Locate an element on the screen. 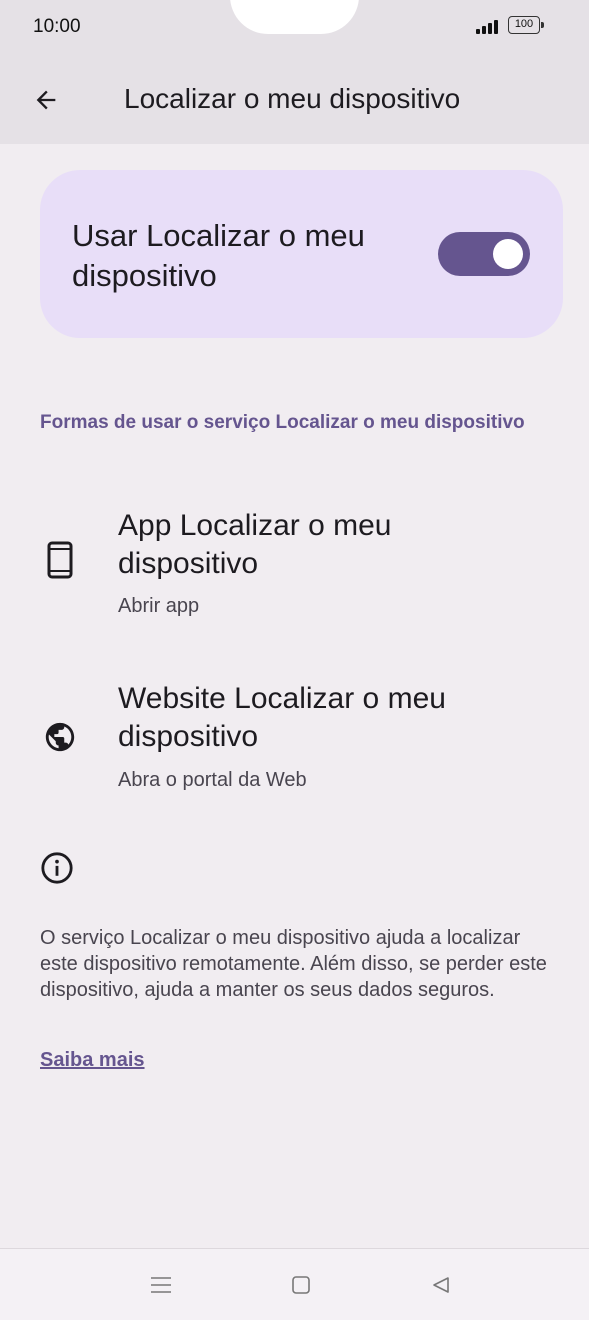  status-bar: 10:00 100 is located at coordinates (294, 30).